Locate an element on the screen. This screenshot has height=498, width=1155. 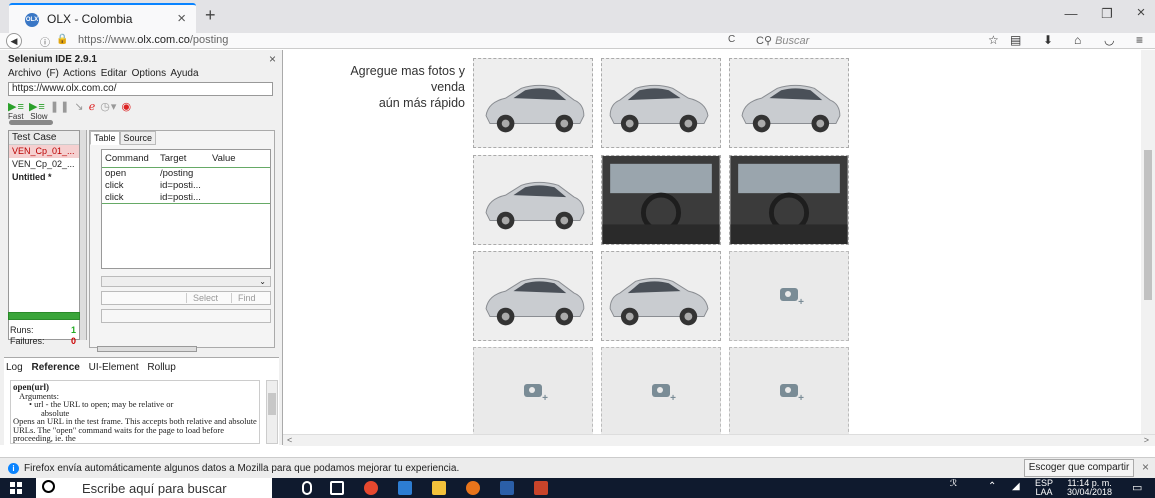
select-button: Select is located at coordinates (205, 298).